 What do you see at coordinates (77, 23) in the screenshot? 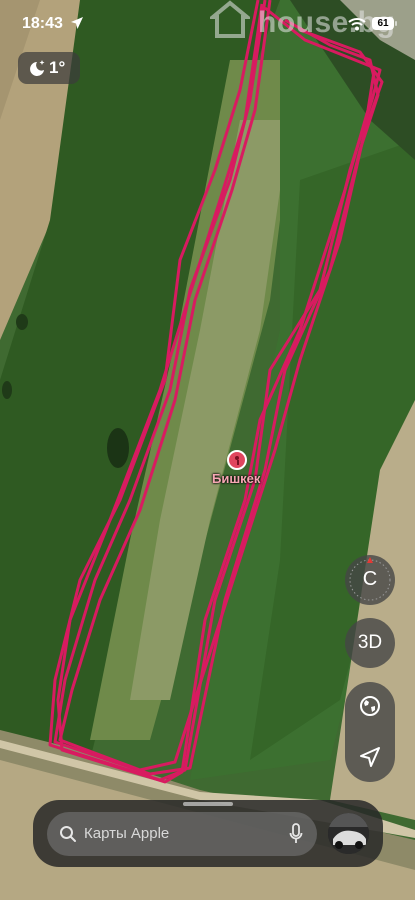
I see `location-services-icon` at bounding box center [77, 23].